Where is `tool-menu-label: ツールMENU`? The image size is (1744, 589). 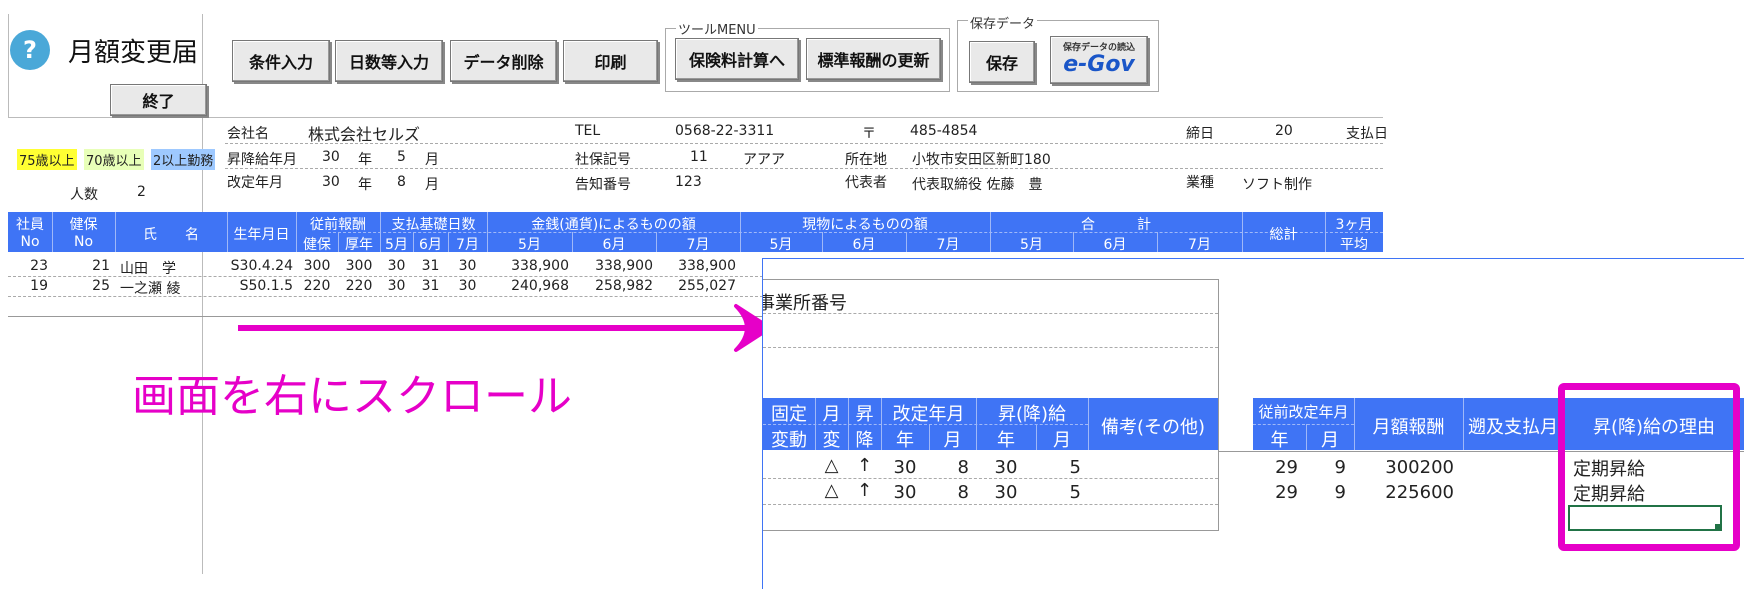 tool-menu-label: ツールMENU is located at coordinates (717, 28).